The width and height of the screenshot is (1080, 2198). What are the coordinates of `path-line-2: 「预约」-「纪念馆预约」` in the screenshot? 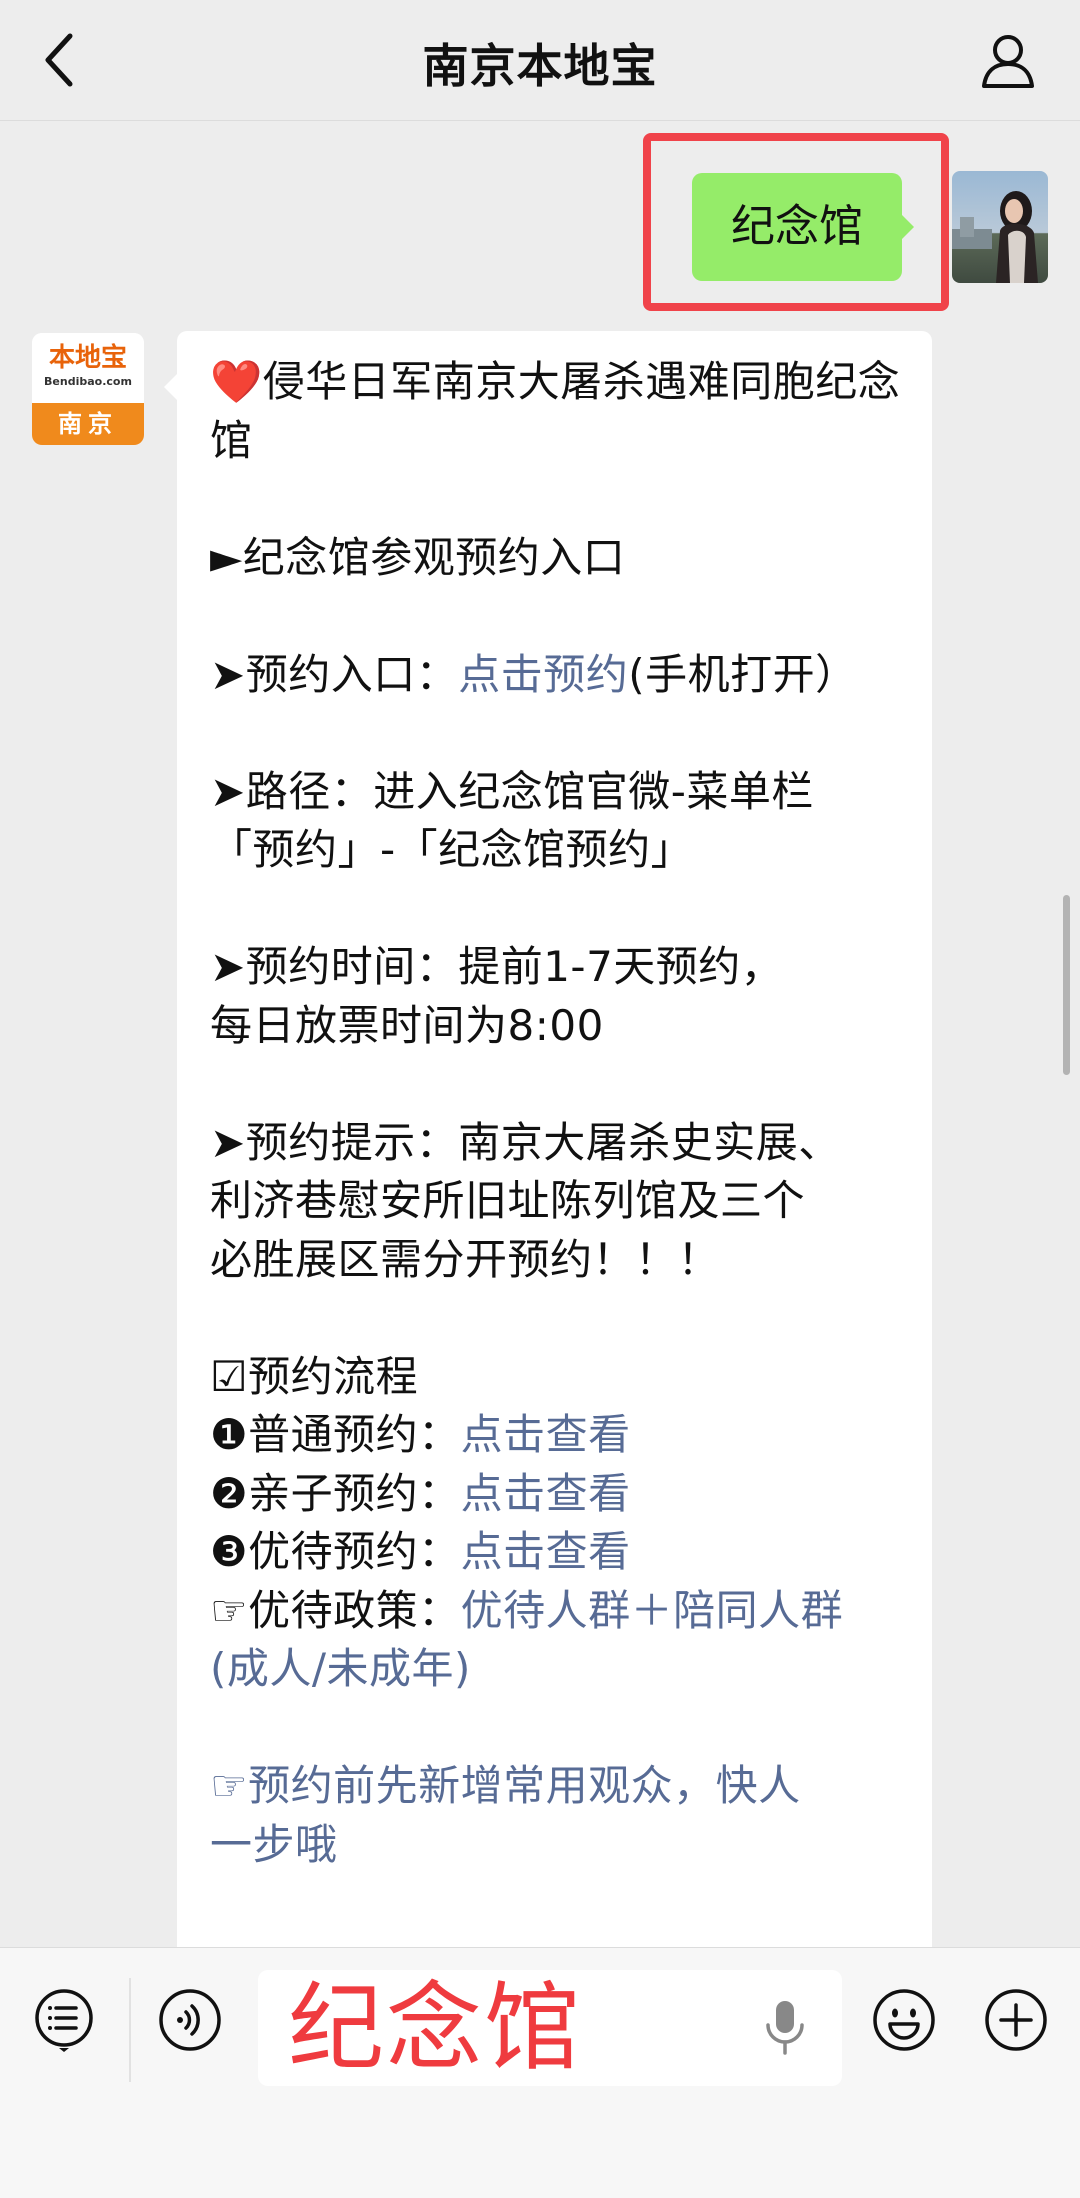 It's located at (452, 849).